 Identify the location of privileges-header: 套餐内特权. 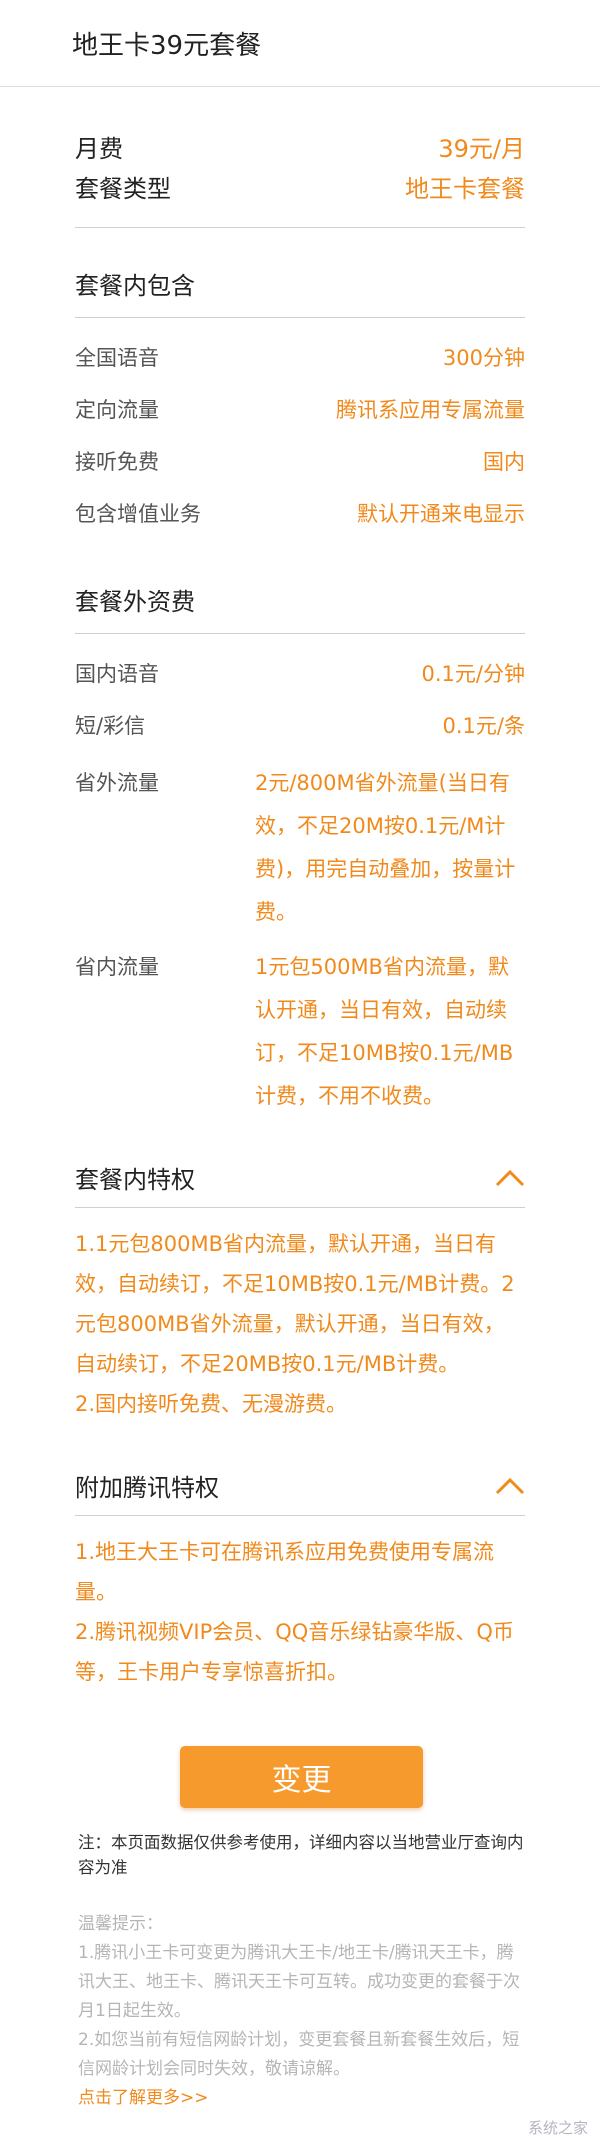
(300, 1177).